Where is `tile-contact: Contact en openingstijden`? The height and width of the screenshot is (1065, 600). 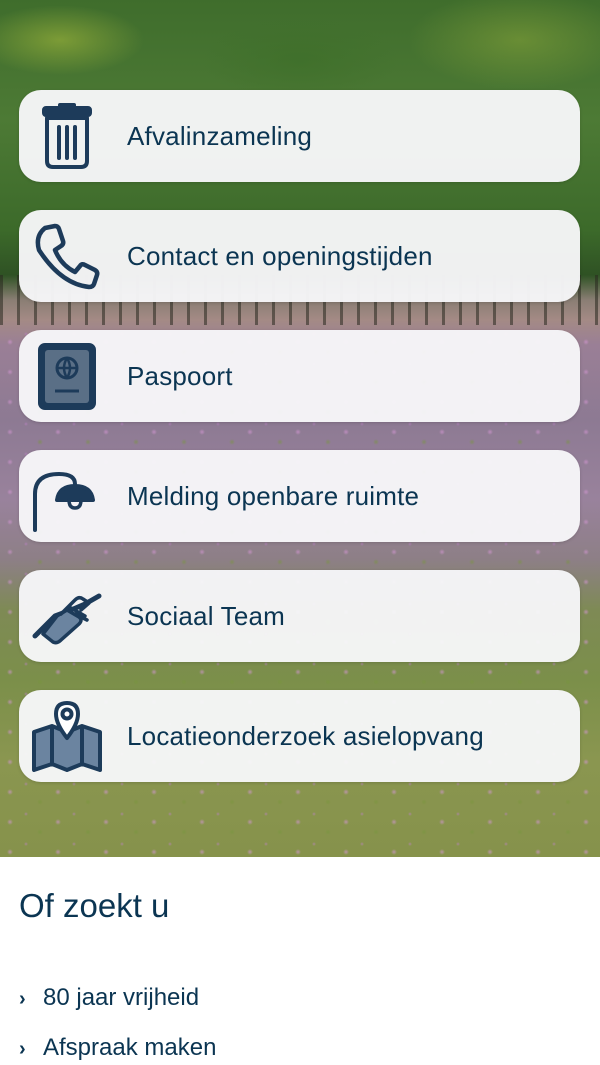
tile-contact: Contact en openingstijden is located at coordinates (299, 256).